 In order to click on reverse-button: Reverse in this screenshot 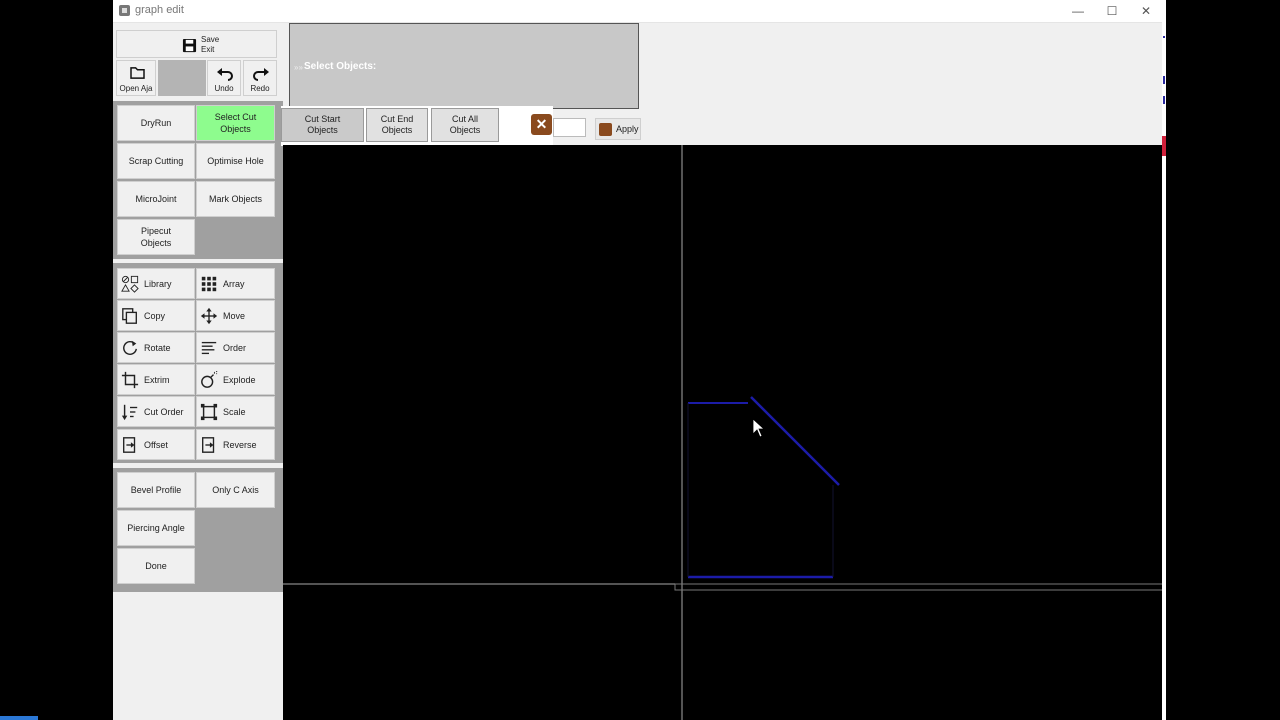, I will do `click(235, 444)`.